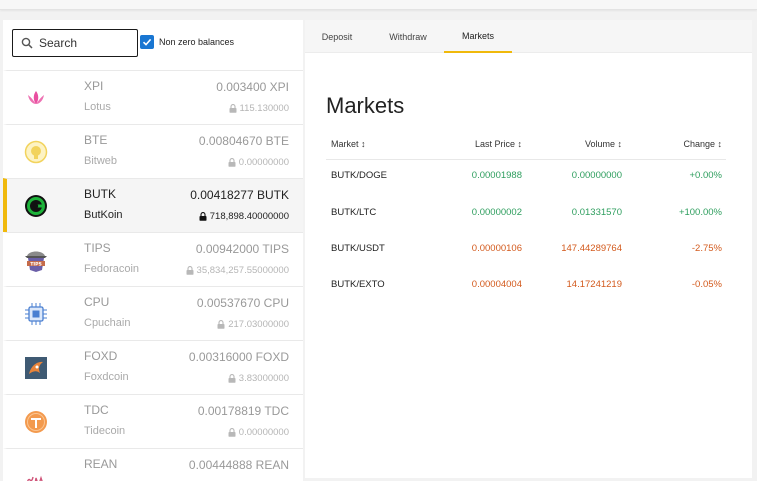 This screenshot has width=757, height=481. I want to click on coin-symbol: REAN, so click(101, 464).